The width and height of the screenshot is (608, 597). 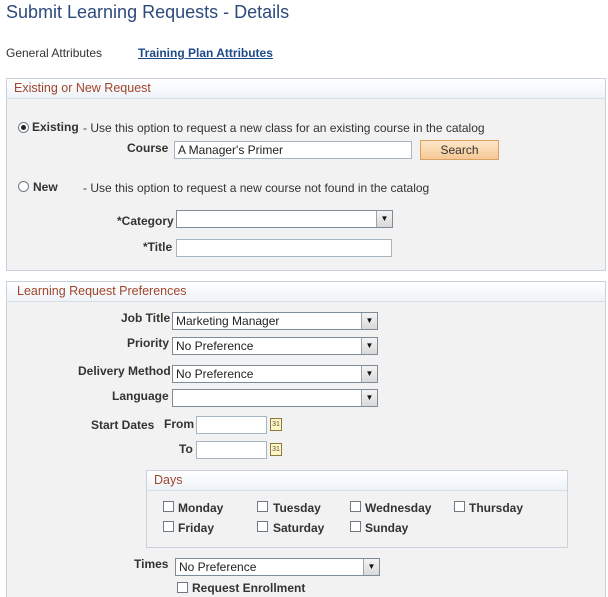 I want to click on delivery-method-label: Delivery Method, so click(x=124, y=371).